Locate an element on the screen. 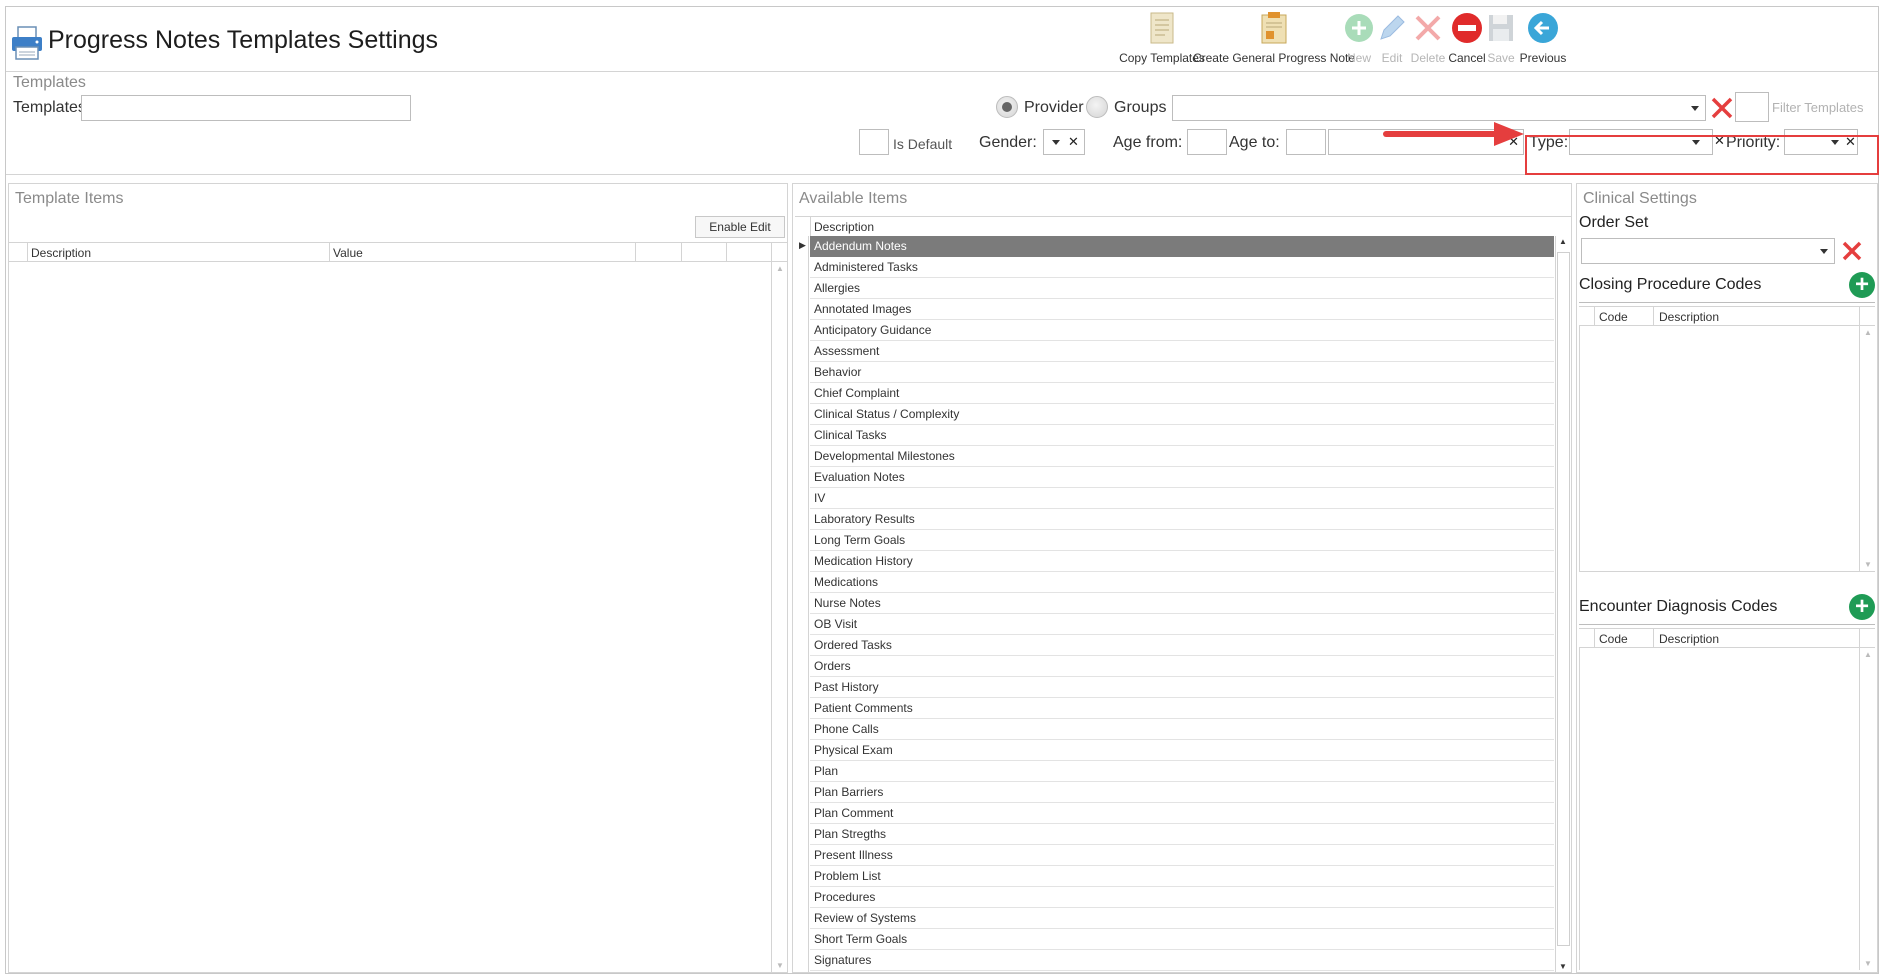 Image resolution: width=1884 pixels, height=980 pixels. list-item: Plan is located at coordinates (1182, 771).